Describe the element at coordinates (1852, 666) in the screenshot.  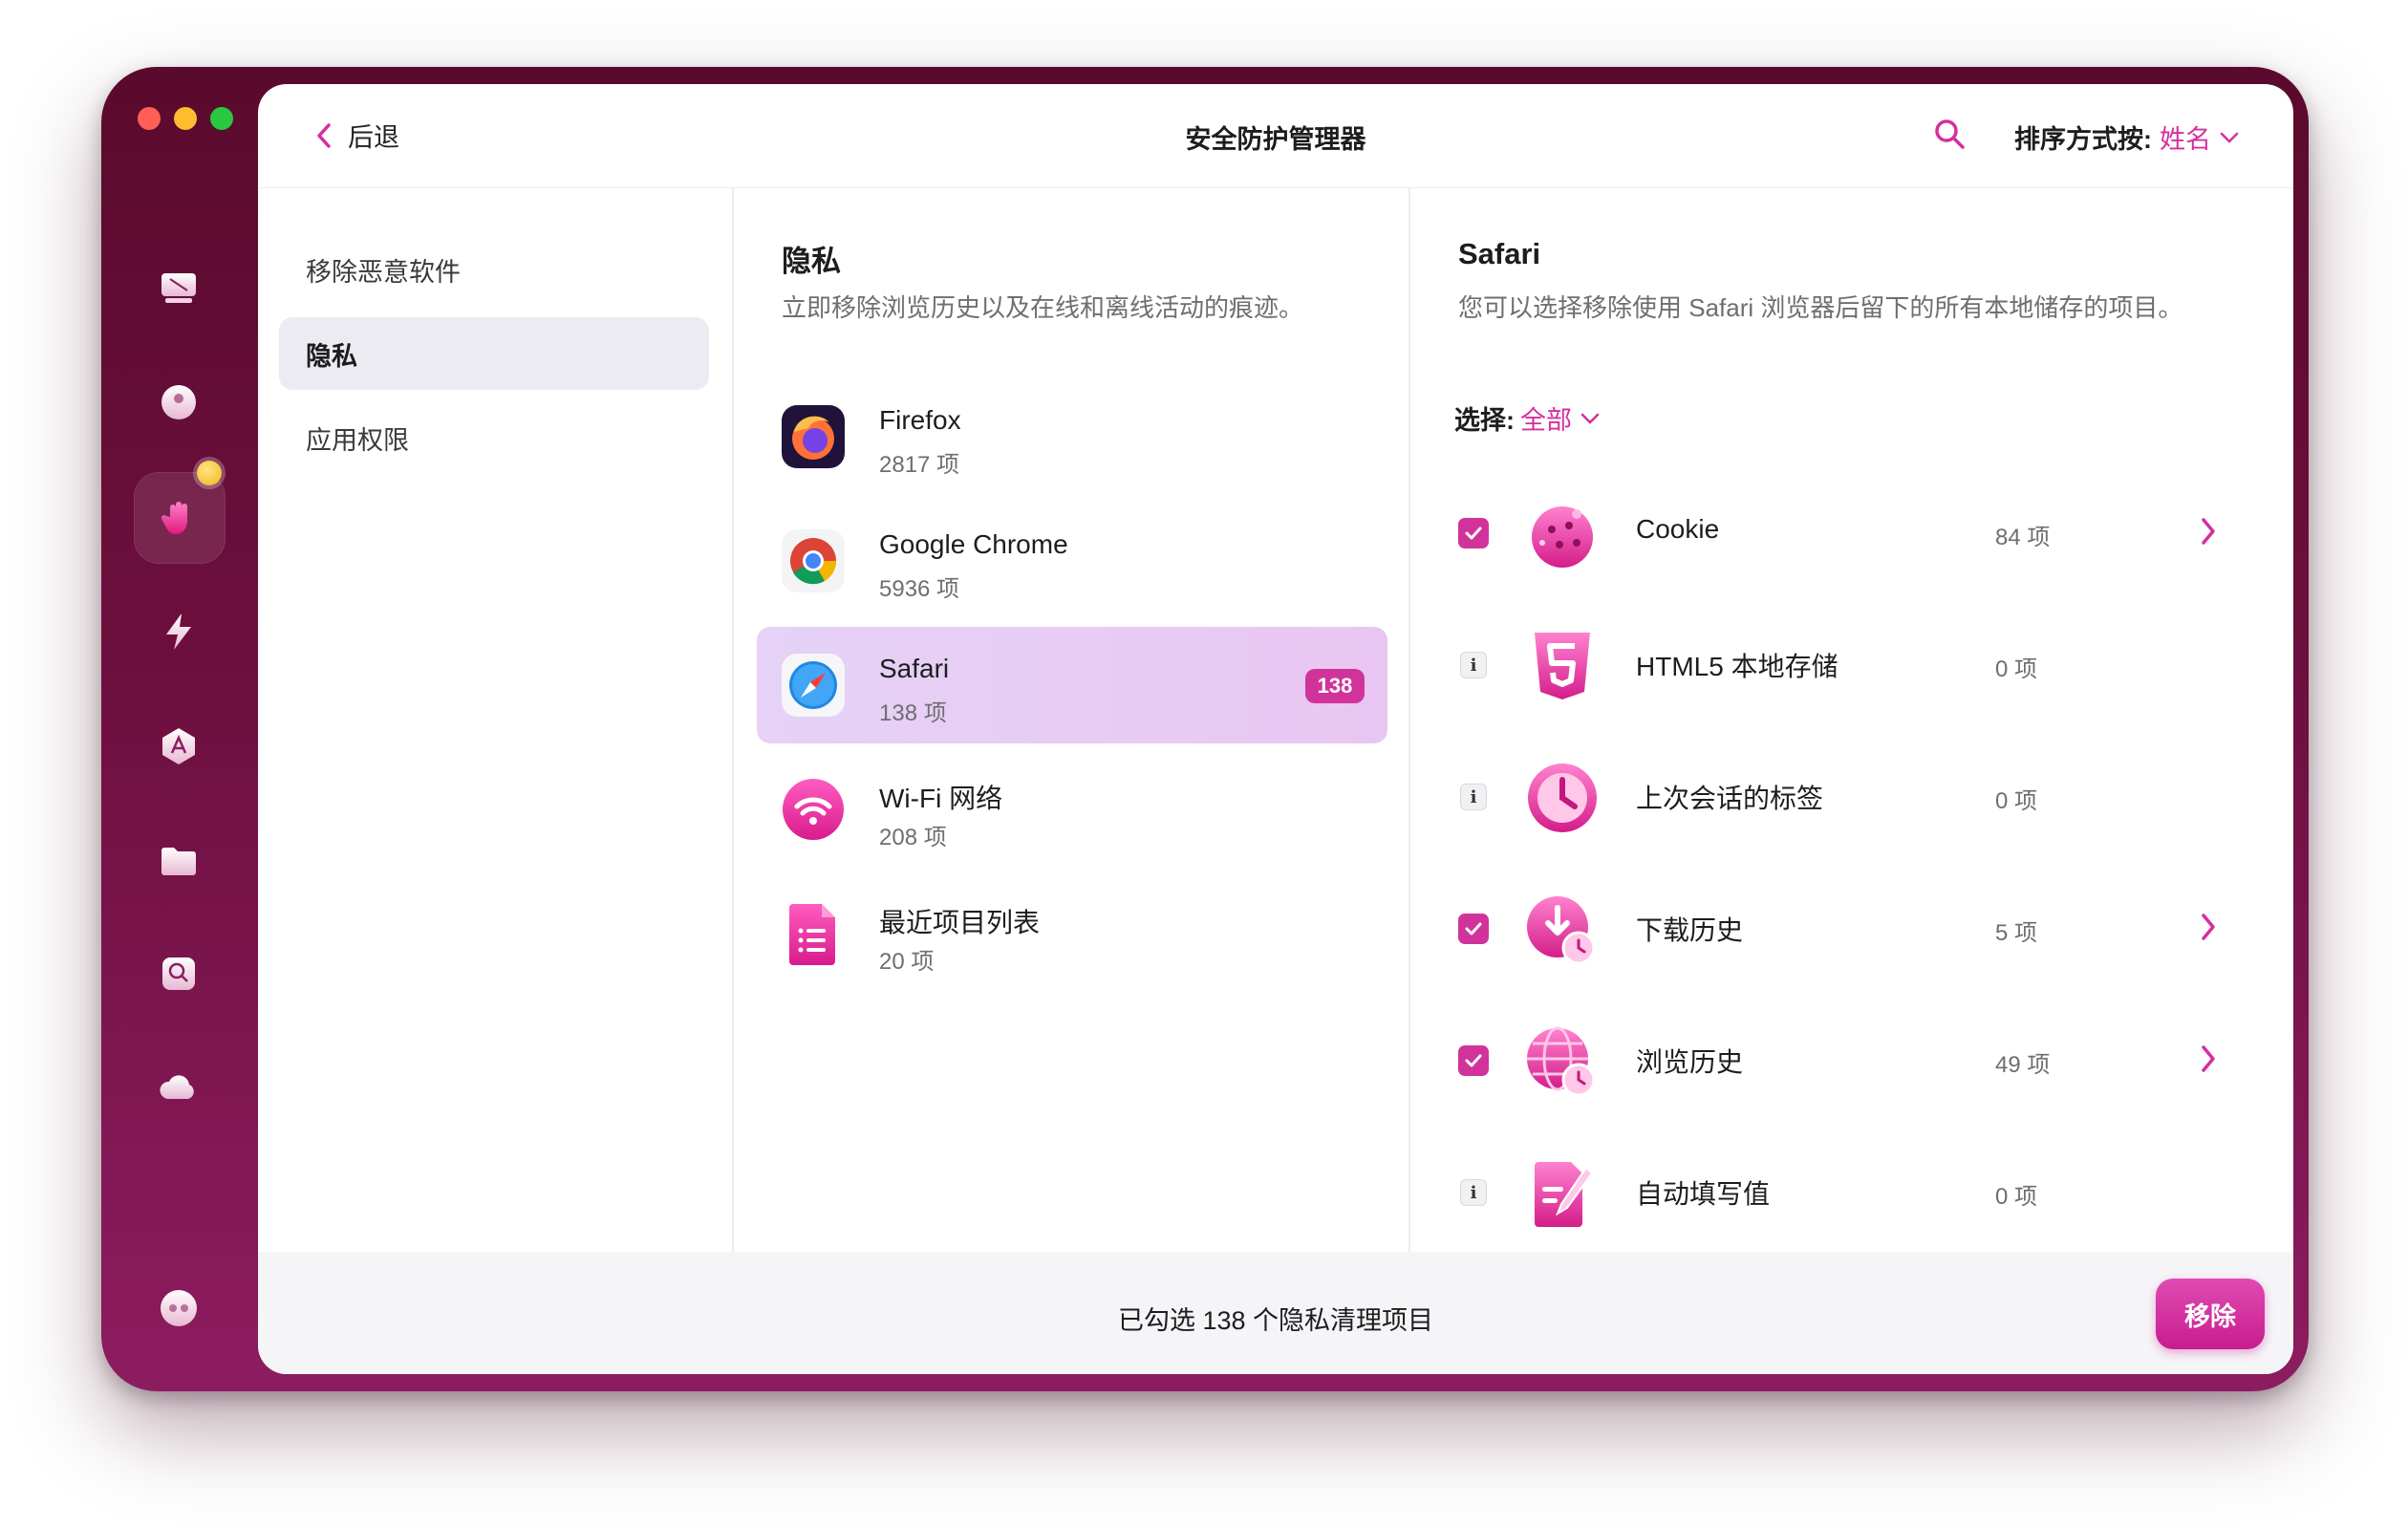
I see `list-item-html5-storage: i HTML5 本地存储 0 项` at that location.